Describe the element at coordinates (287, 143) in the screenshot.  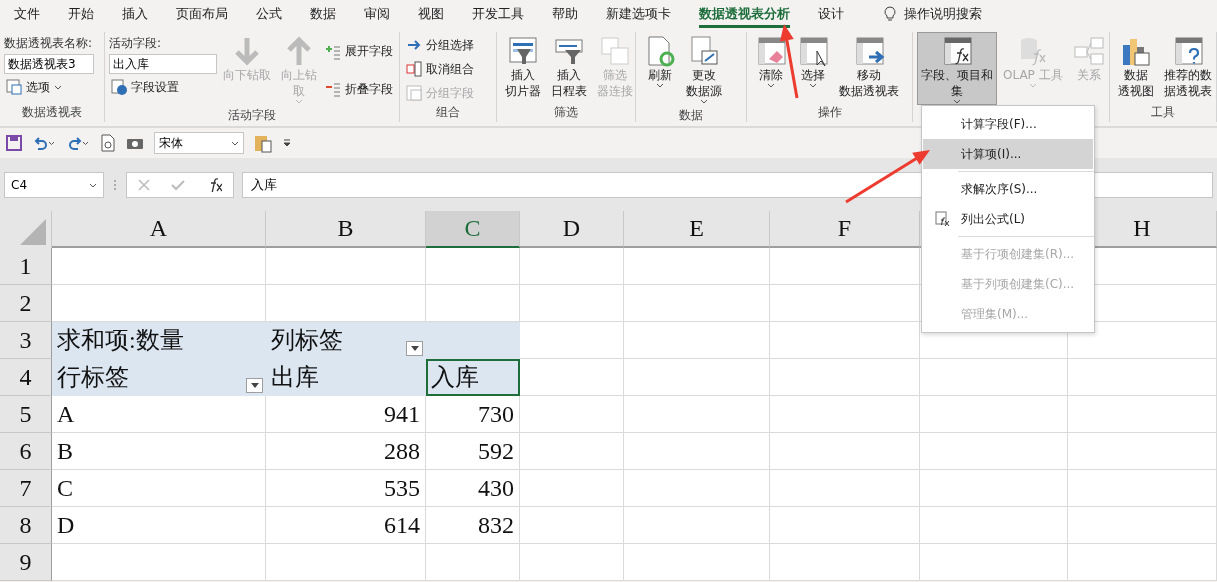
I see `customize-icon` at that location.